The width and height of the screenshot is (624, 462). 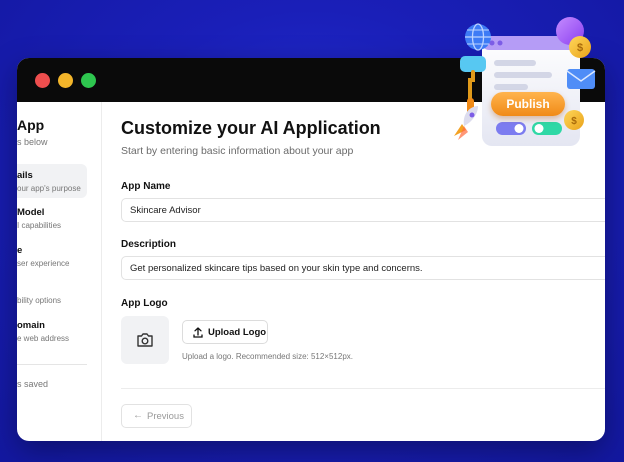 What do you see at coordinates (52, 293) in the screenshot?
I see `sidebar-item-capabilities: bility options` at bounding box center [52, 293].